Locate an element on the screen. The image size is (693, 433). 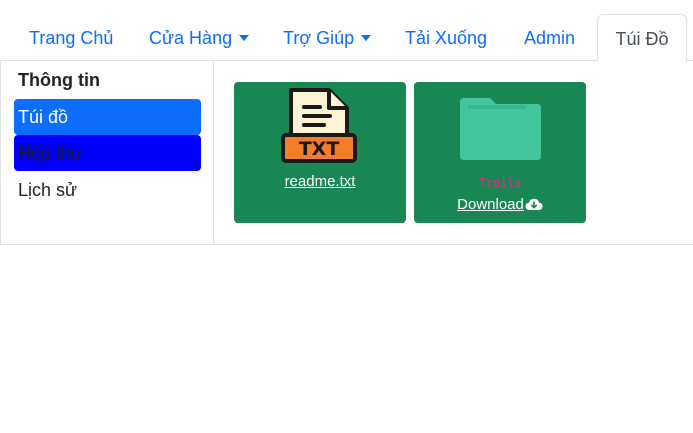
sidebar: Thông tin Túi đồ Hộp thư Lịch sử is located at coordinates (107, 152).